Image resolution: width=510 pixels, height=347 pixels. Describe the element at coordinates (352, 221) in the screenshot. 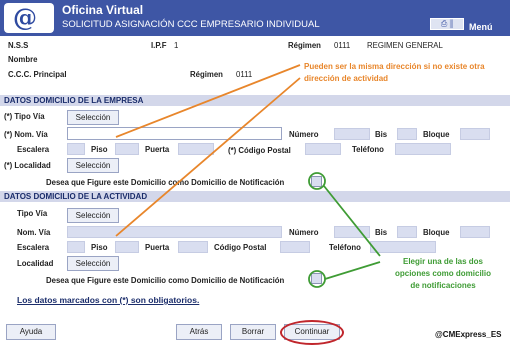

I see `green-arrow-empresa` at that location.